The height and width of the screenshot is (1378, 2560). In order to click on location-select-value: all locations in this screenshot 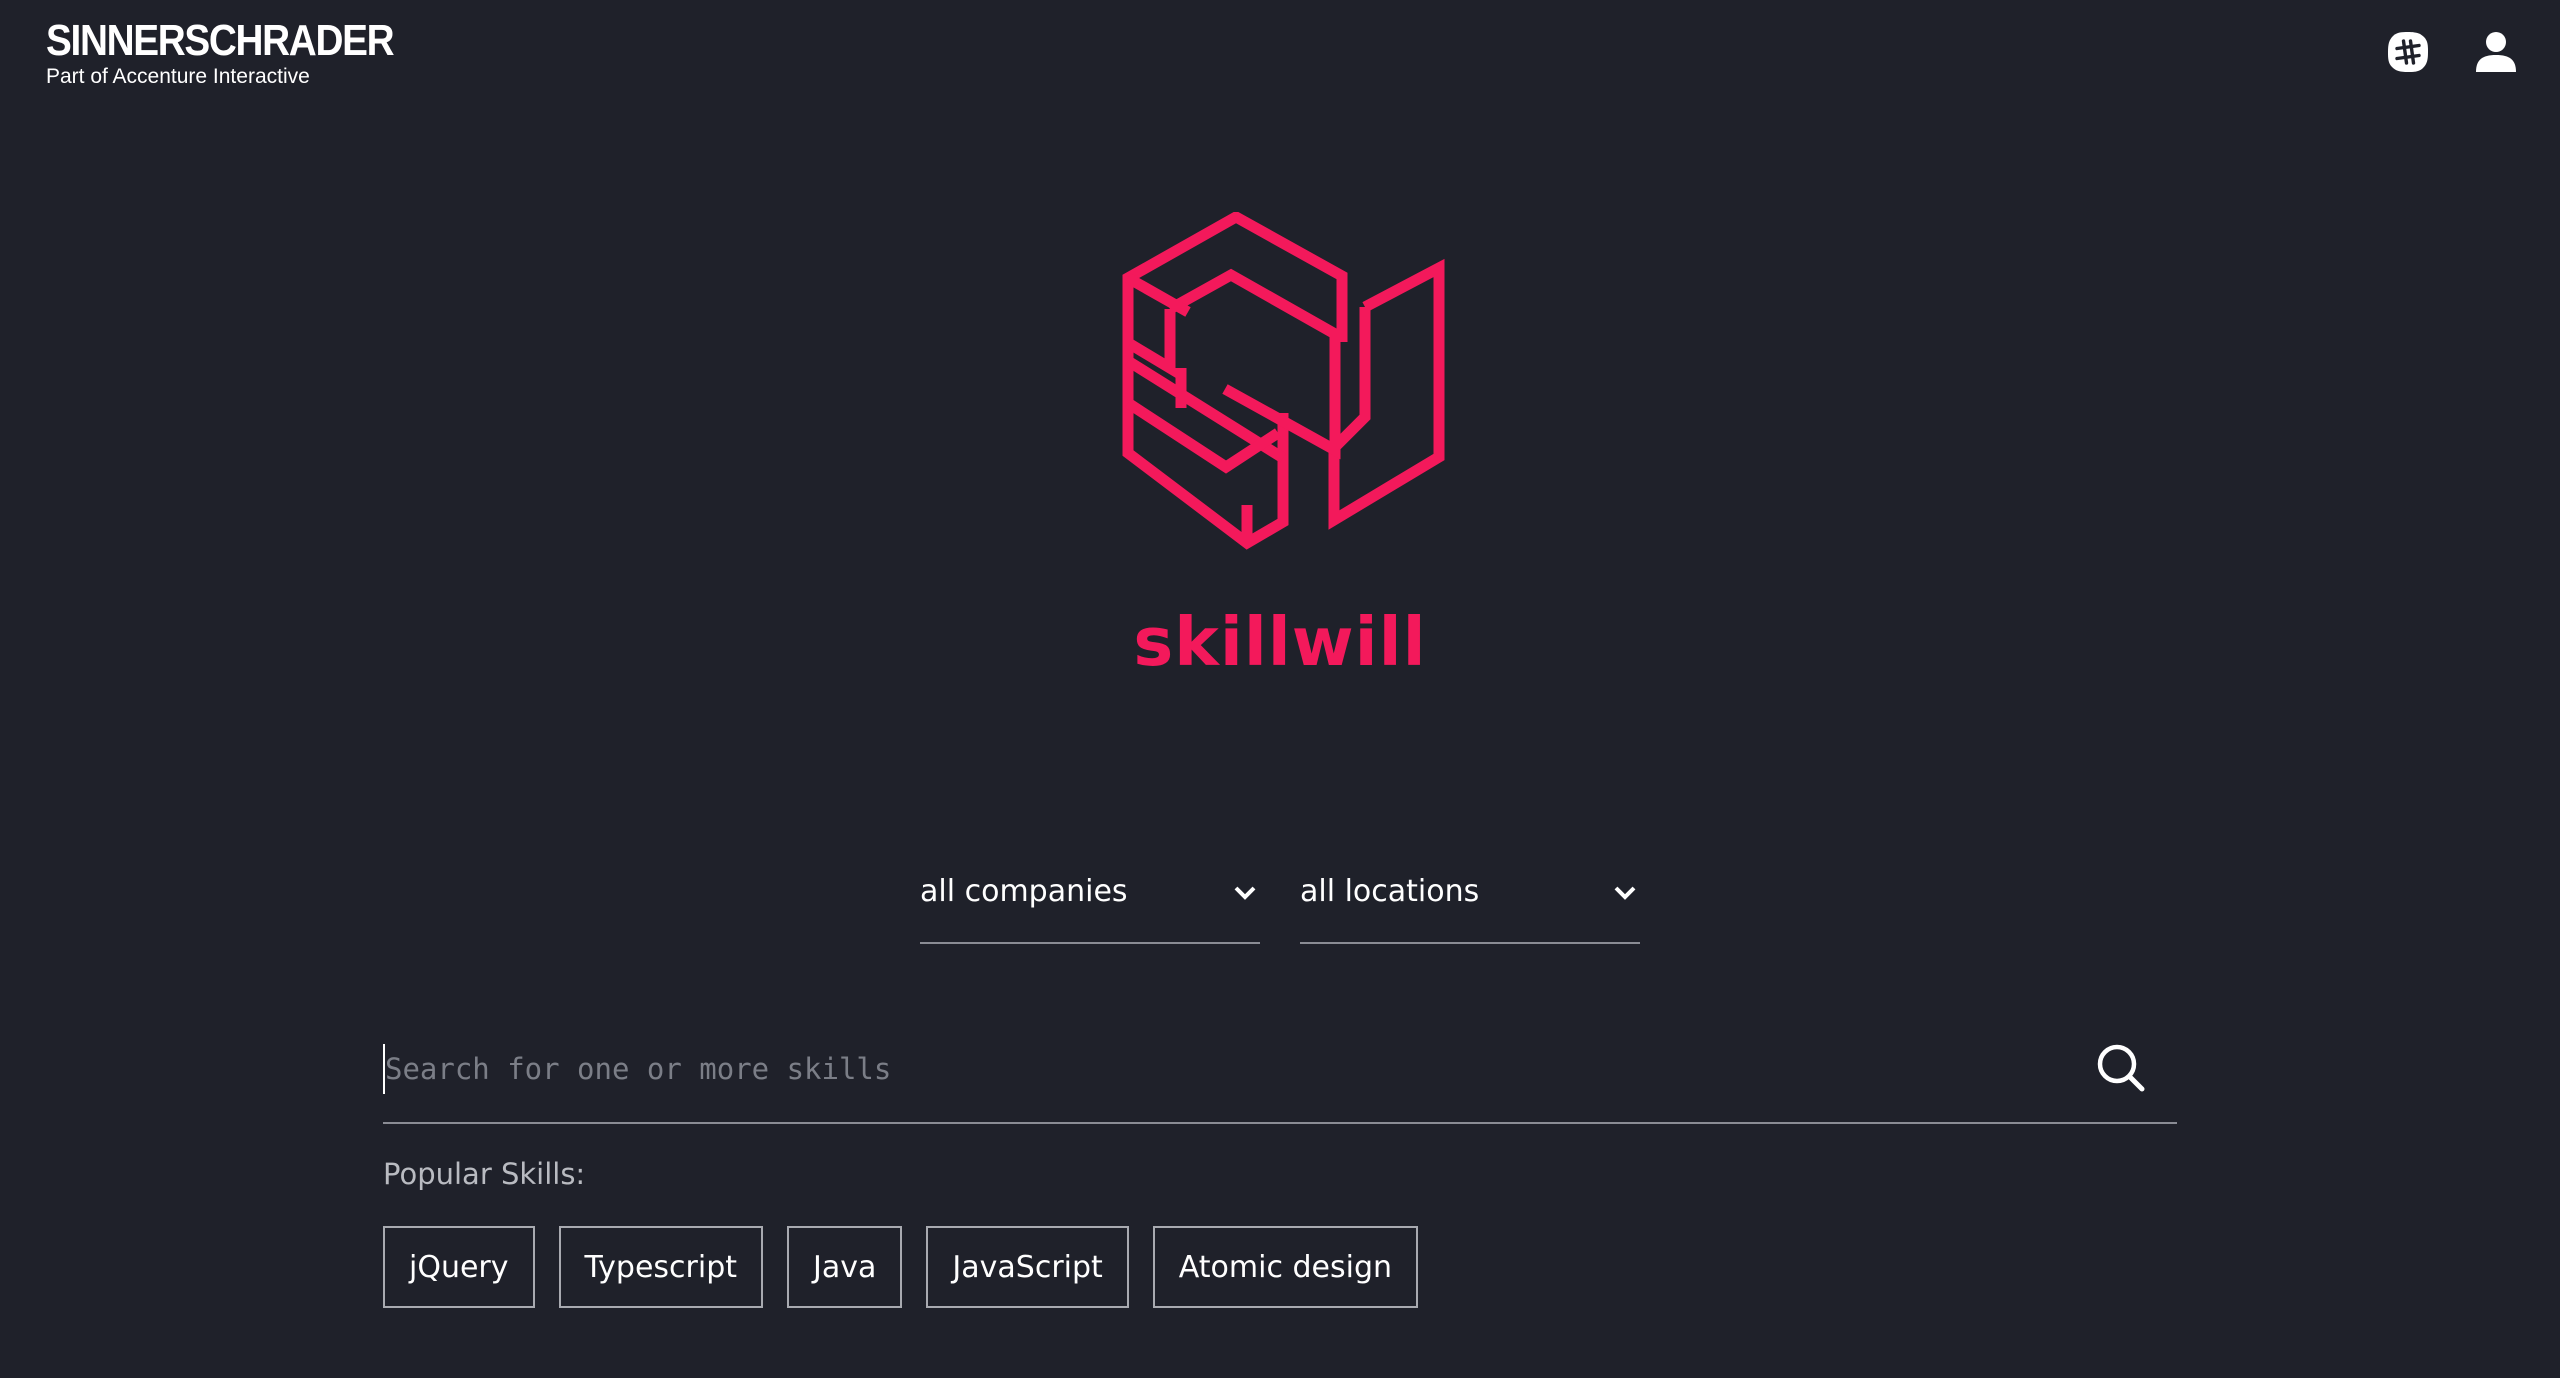, I will do `click(1390, 891)`.